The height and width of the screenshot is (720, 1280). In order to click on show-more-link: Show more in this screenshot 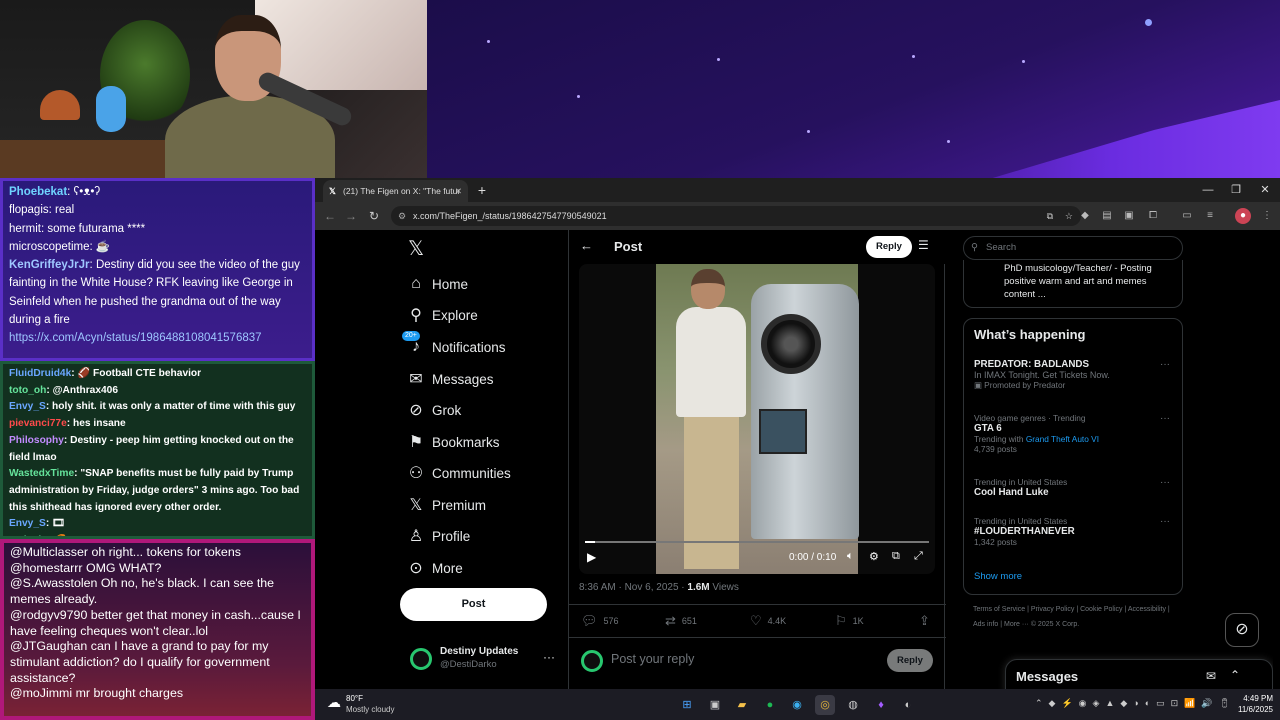, I will do `click(998, 576)`.